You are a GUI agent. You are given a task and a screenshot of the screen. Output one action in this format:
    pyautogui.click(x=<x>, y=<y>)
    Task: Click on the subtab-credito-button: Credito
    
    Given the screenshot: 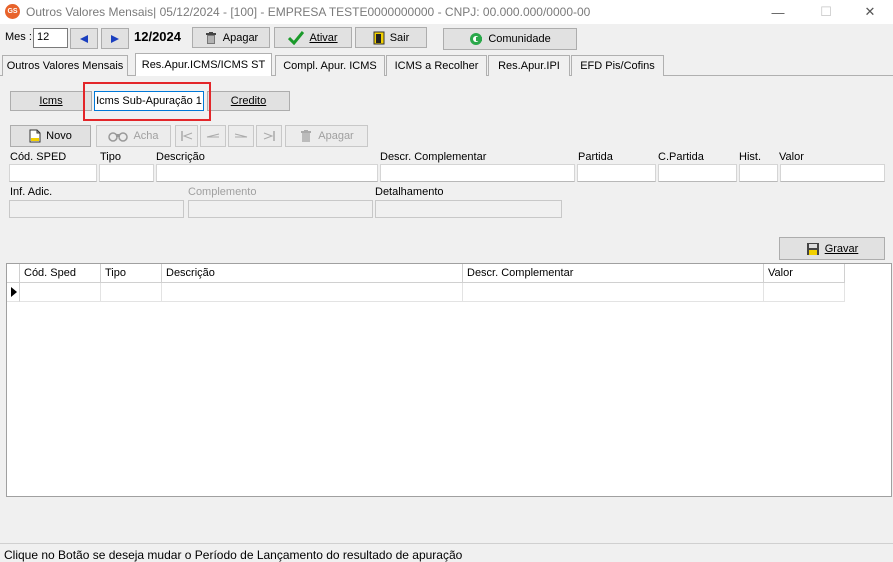 What is the action you would take?
    pyautogui.click(x=248, y=101)
    